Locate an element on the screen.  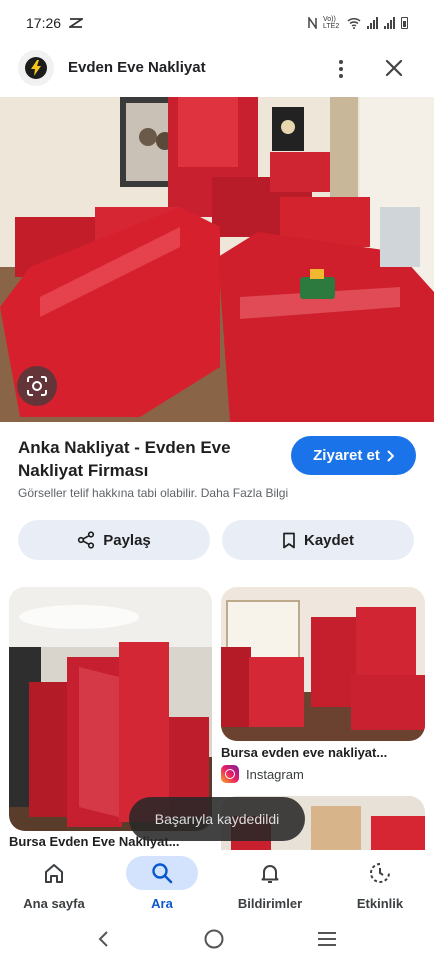
lightning-icon is located at coordinates (36, 68).